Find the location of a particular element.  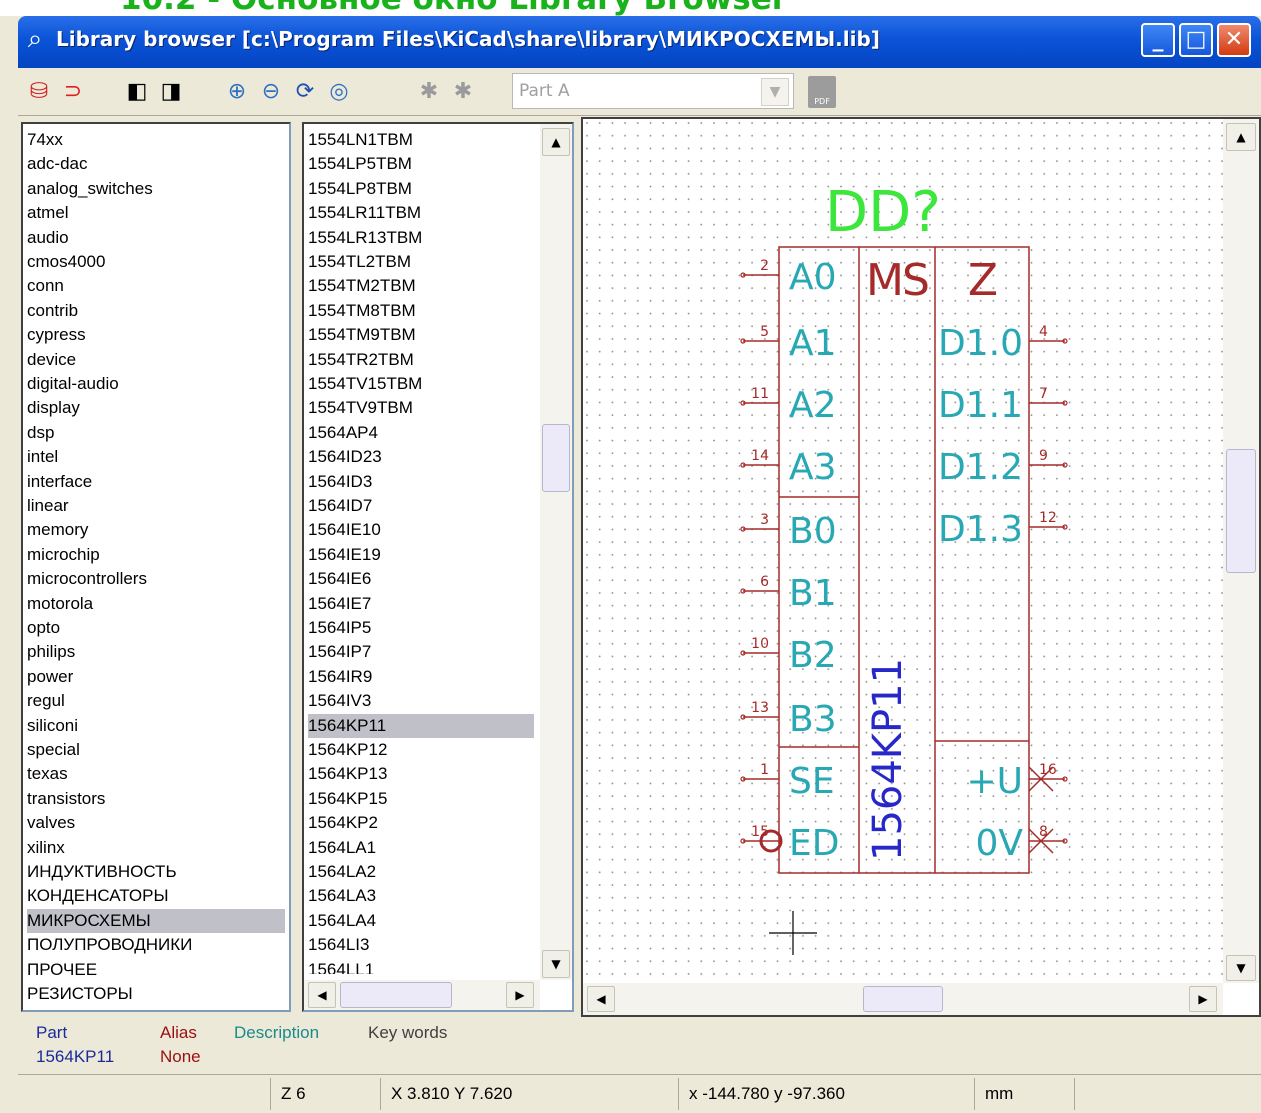

zoom-out-icon: ⊖ is located at coordinates (271, 92).